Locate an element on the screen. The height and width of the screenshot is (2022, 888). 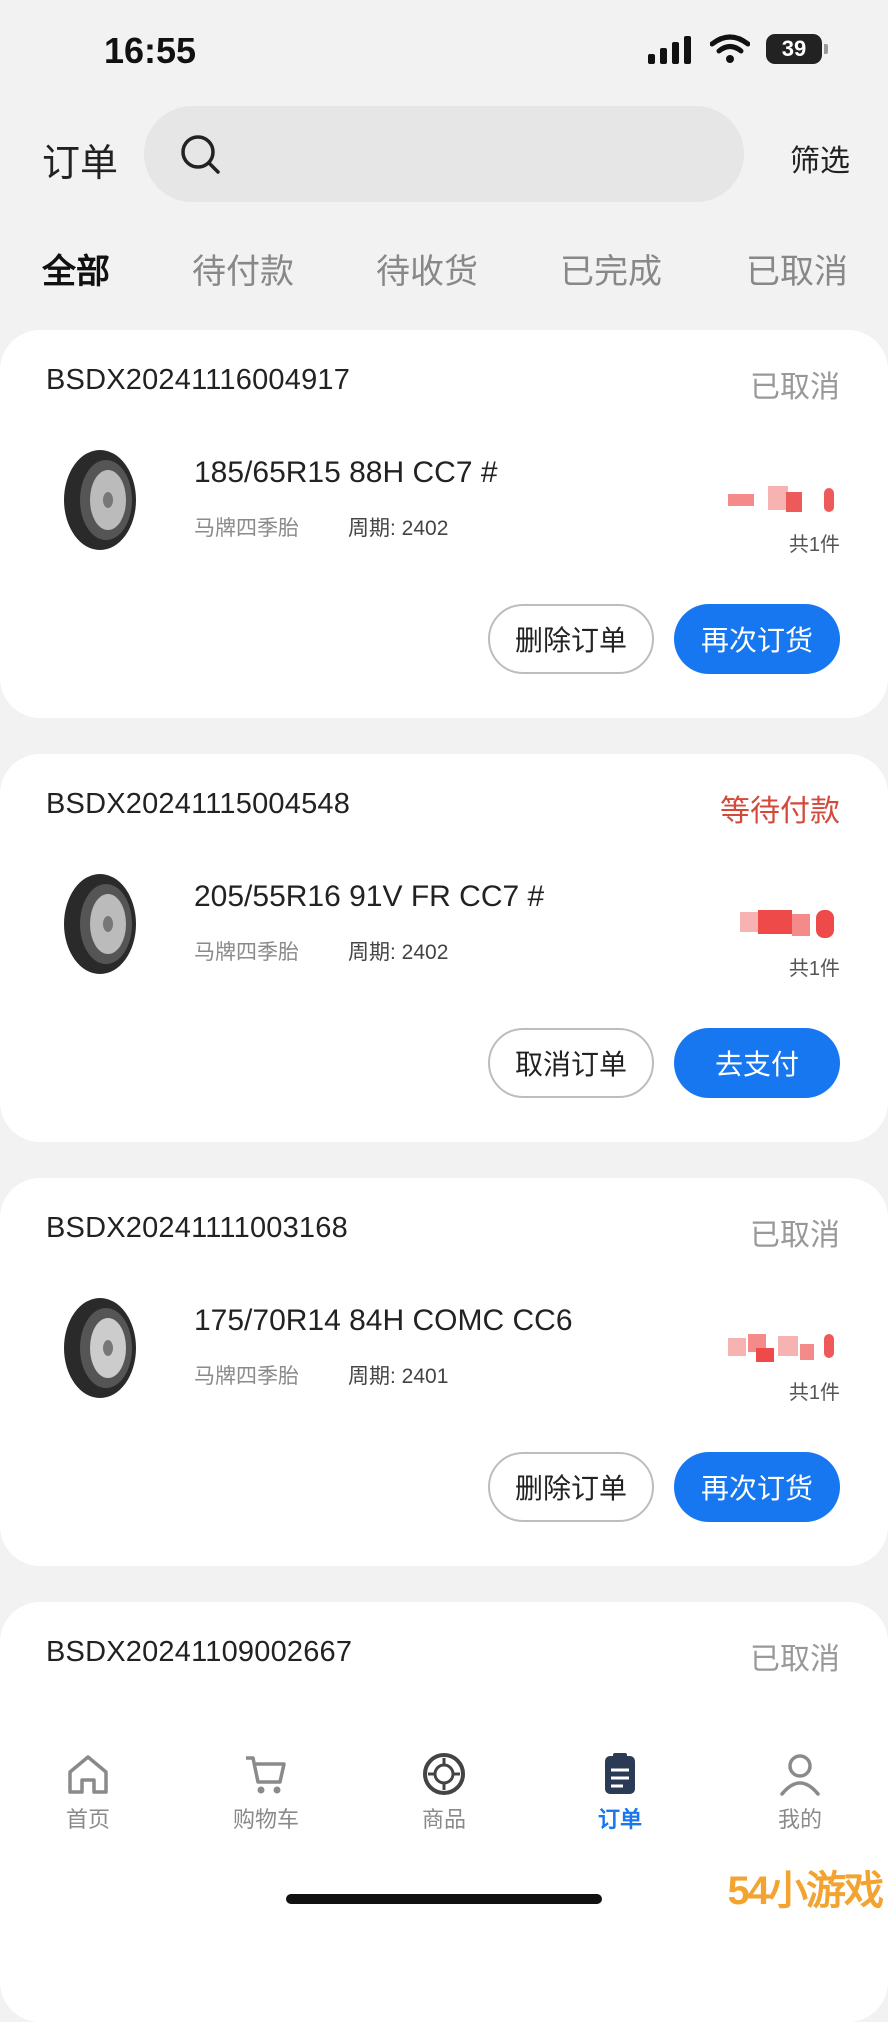
watermark: 54小游戏 is located at coordinates (805, 1891).